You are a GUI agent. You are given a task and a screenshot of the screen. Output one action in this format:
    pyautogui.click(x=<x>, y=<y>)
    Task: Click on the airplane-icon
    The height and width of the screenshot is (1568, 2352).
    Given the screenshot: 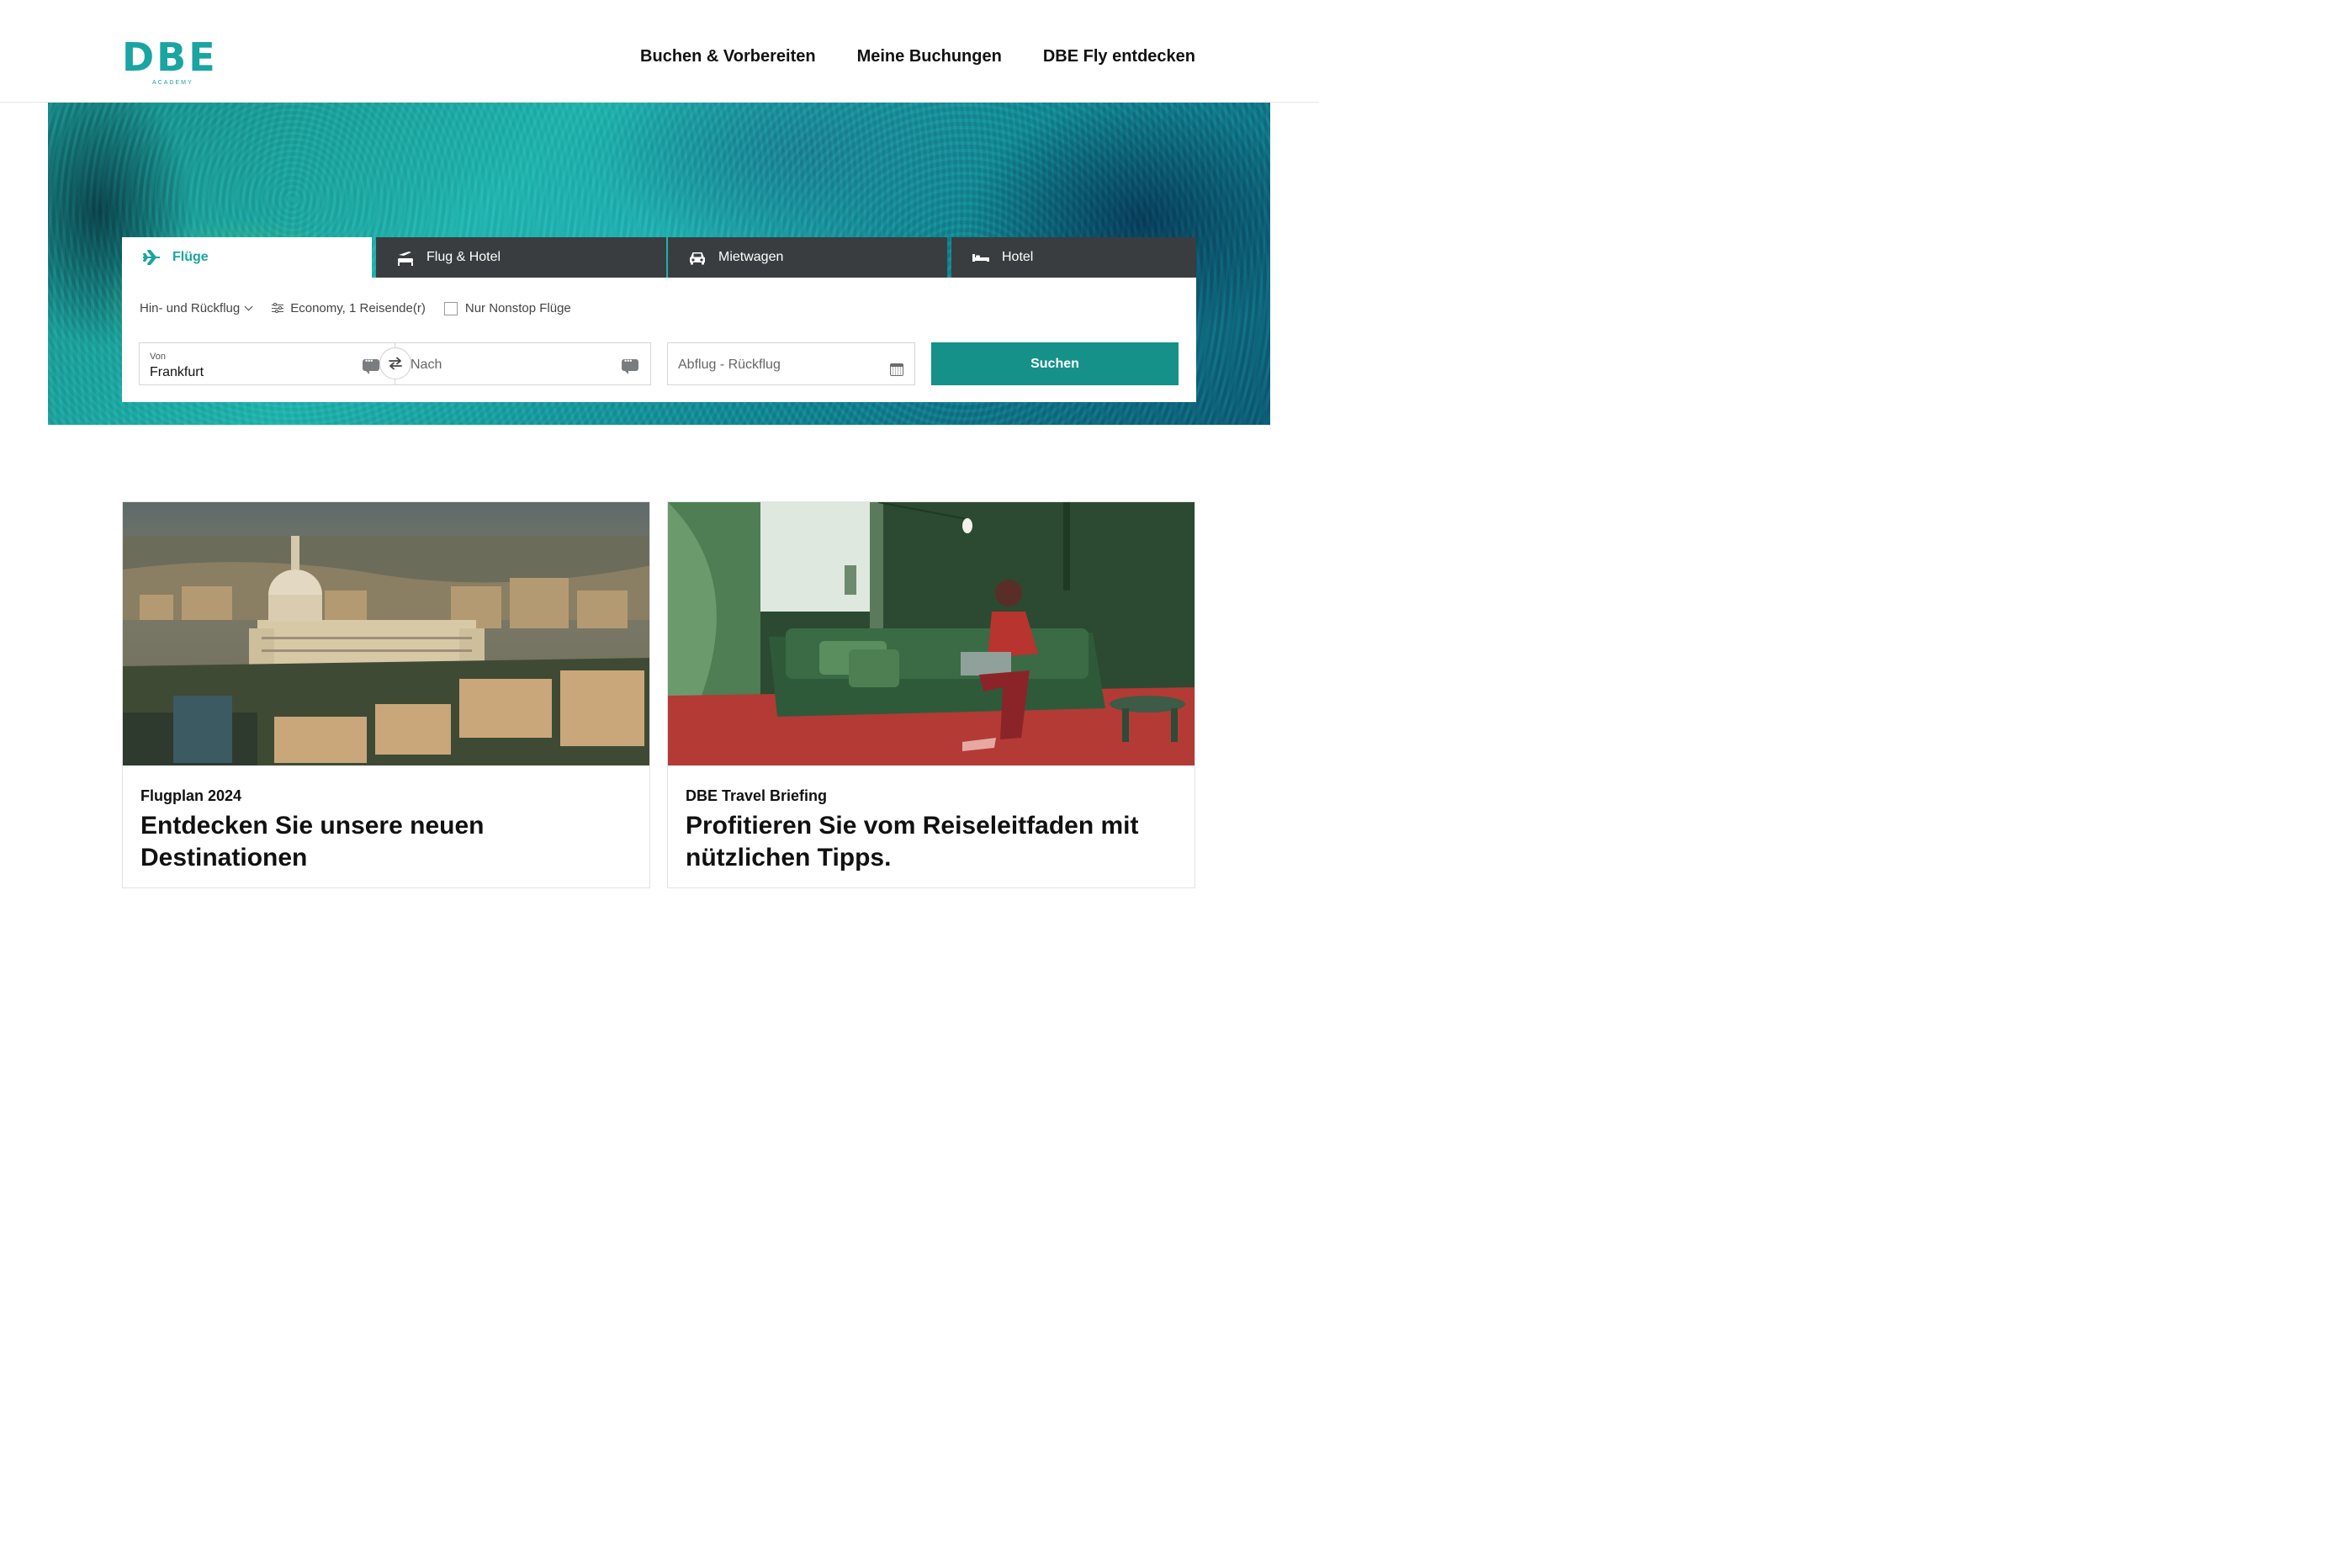 What is the action you would take?
    pyautogui.click(x=151, y=257)
    